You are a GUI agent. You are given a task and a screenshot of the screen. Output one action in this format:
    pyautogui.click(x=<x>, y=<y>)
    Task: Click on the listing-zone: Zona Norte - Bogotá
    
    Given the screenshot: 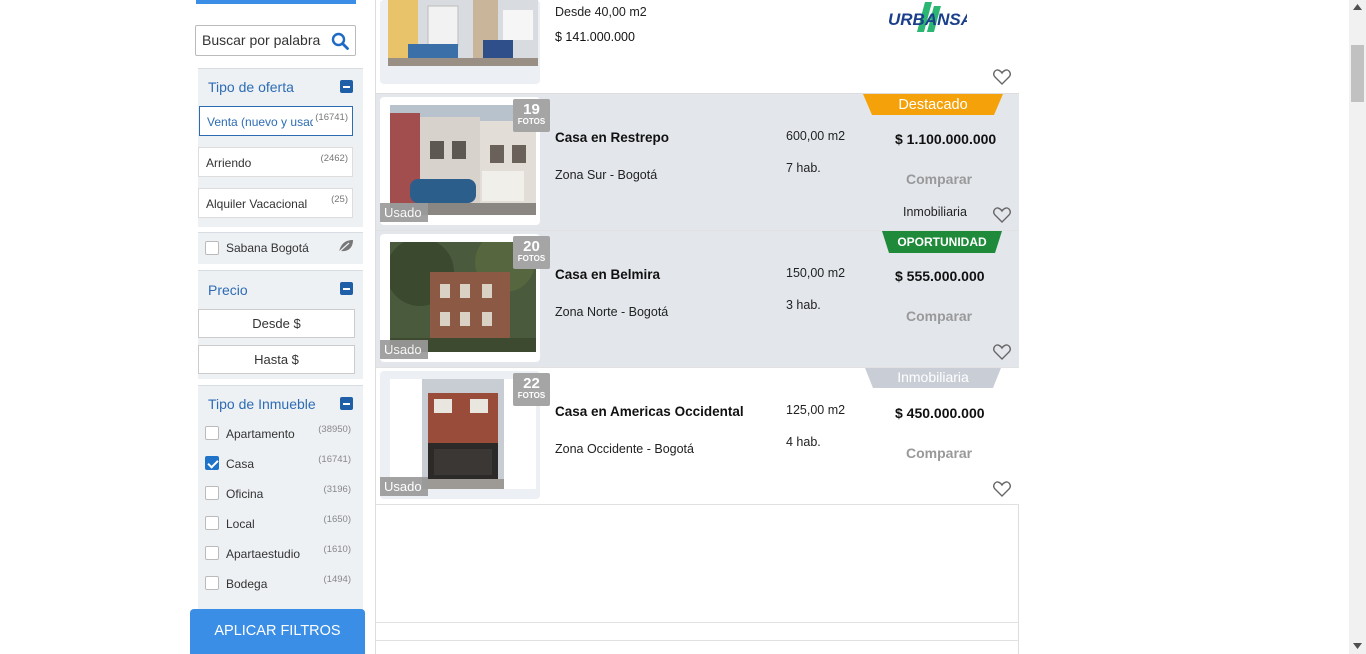 What is the action you would take?
    pyautogui.click(x=612, y=312)
    